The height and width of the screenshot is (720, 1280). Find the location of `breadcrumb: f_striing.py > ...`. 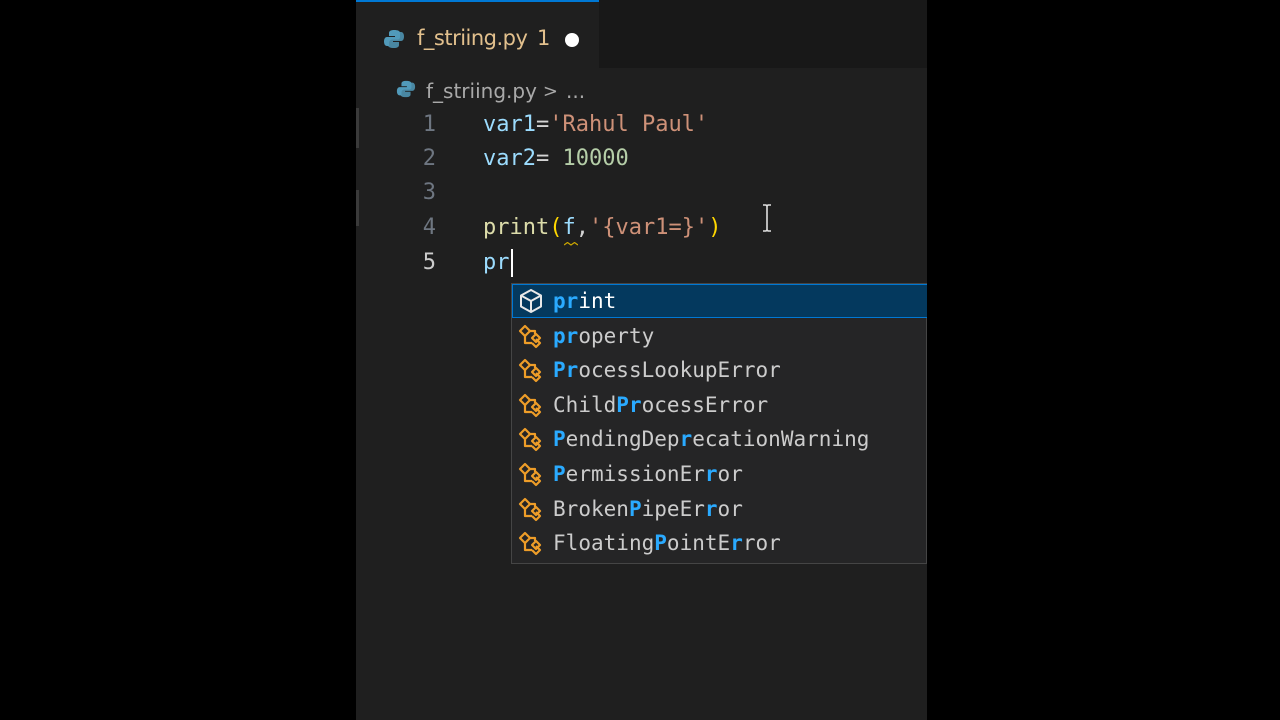

breadcrumb: f_striing.py > ... is located at coordinates (490, 91).